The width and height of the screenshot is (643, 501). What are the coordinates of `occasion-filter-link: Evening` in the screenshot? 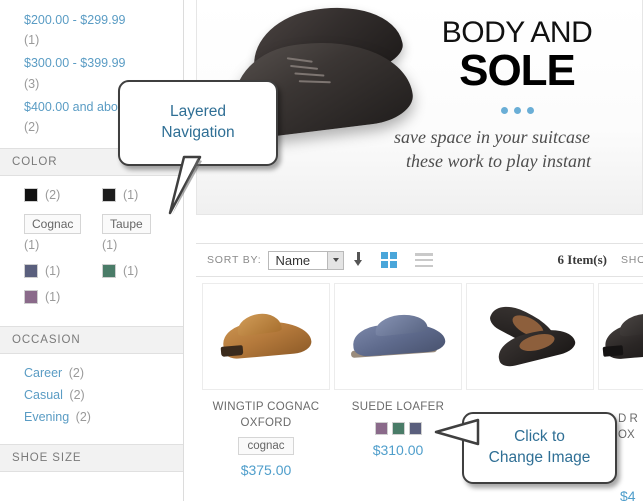 It's located at (46, 417).